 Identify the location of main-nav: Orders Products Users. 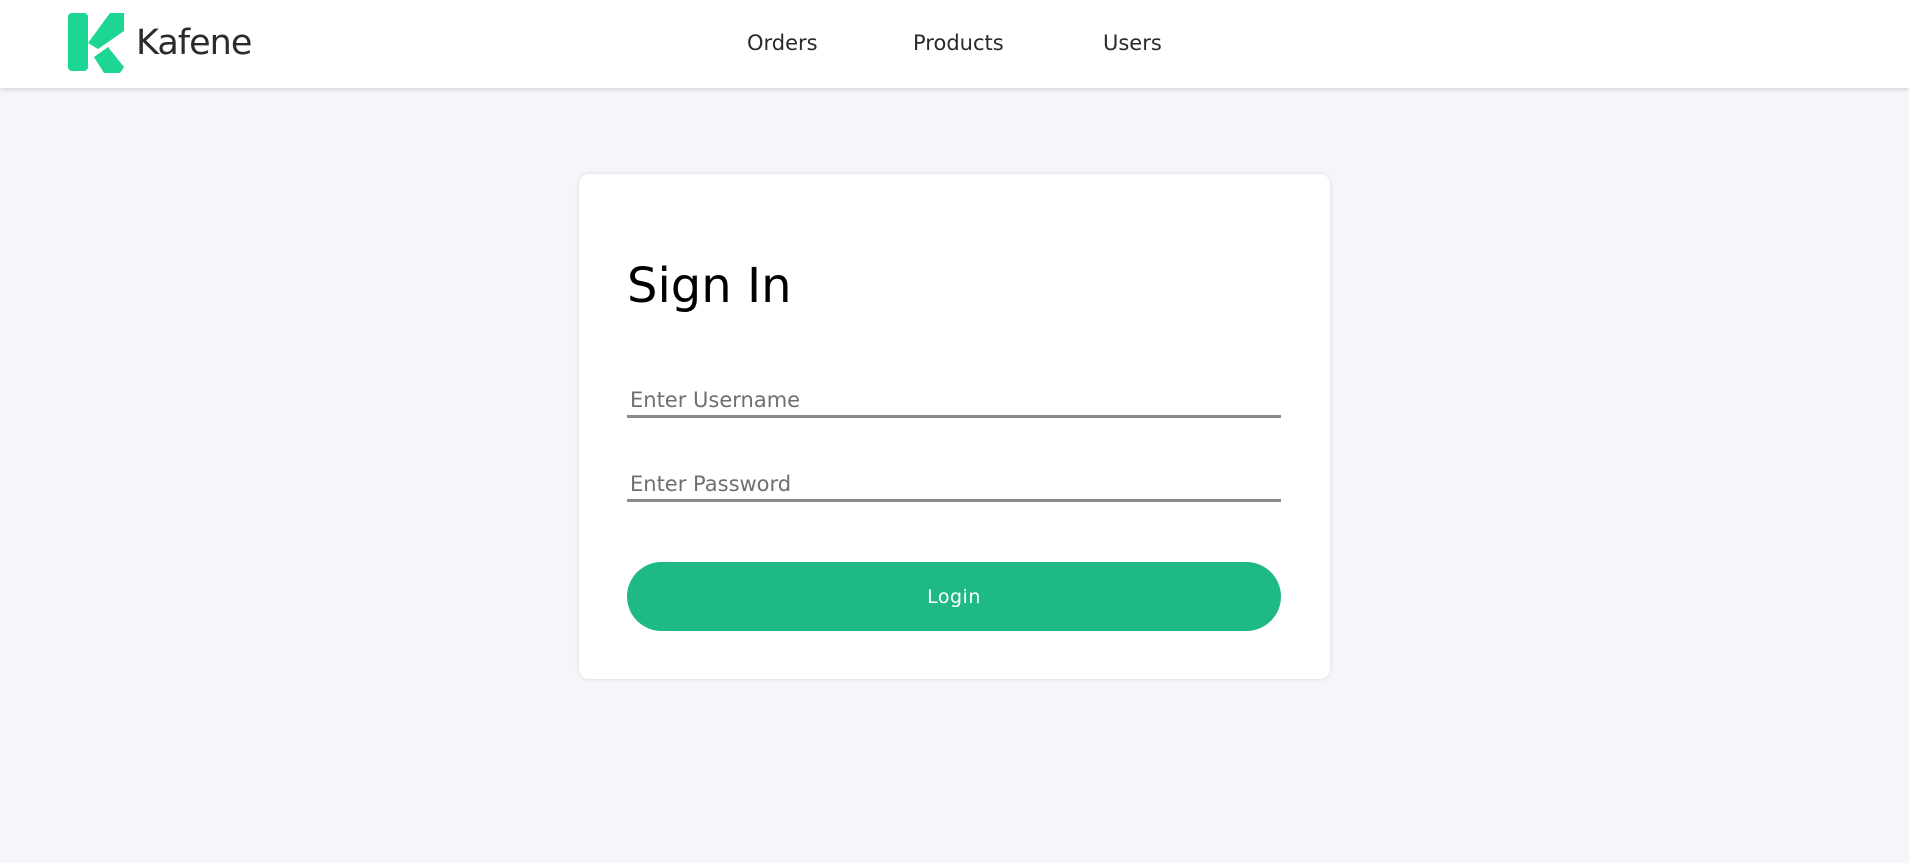
(954, 44).